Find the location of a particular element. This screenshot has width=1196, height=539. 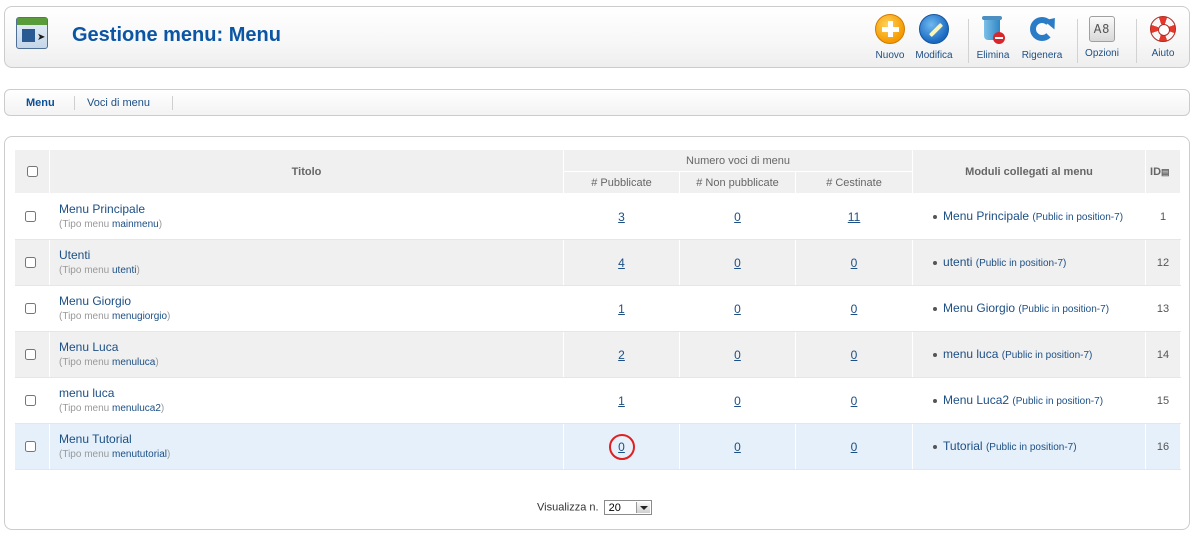

id-cell: 12 is located at coordinates (1163, 262).